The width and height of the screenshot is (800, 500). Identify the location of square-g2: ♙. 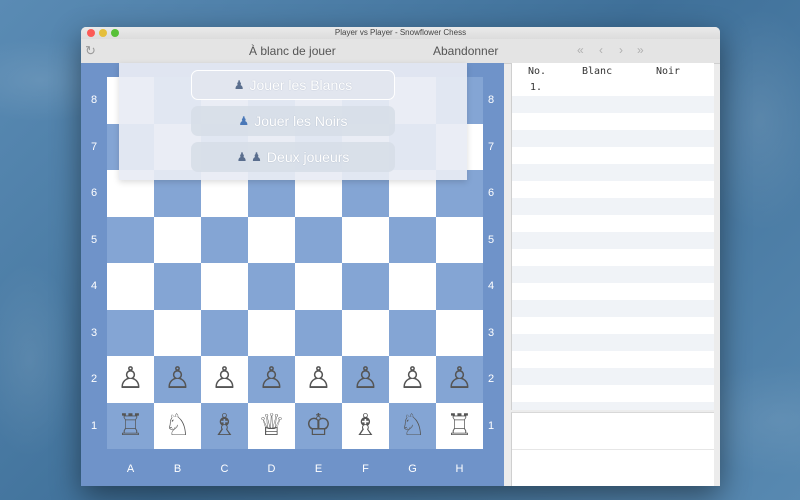
(412, 379).